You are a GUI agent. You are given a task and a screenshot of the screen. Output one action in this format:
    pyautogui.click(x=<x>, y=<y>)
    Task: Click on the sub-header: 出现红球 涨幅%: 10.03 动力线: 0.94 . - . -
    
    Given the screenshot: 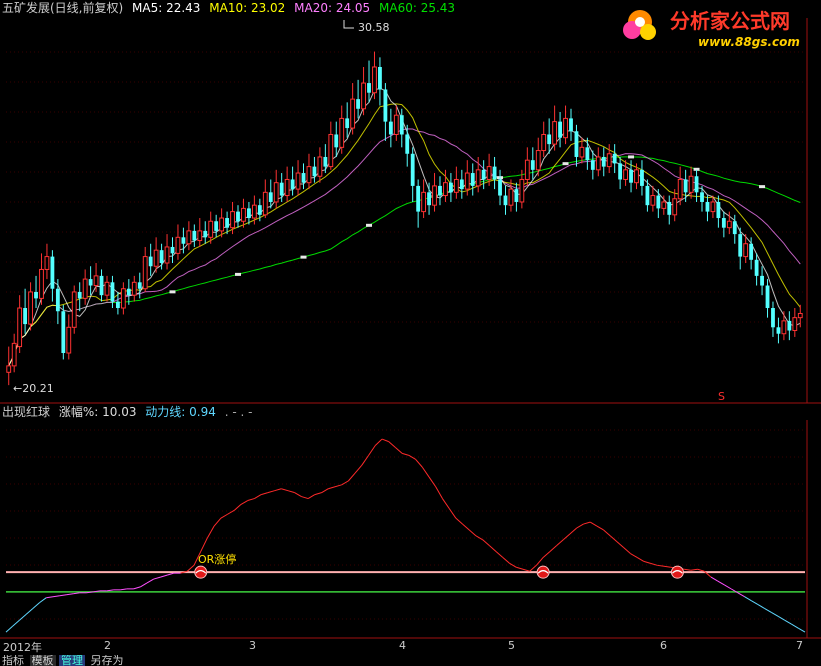 What is the action you would take?
    pyautogui.click(x=129, y=412)
    